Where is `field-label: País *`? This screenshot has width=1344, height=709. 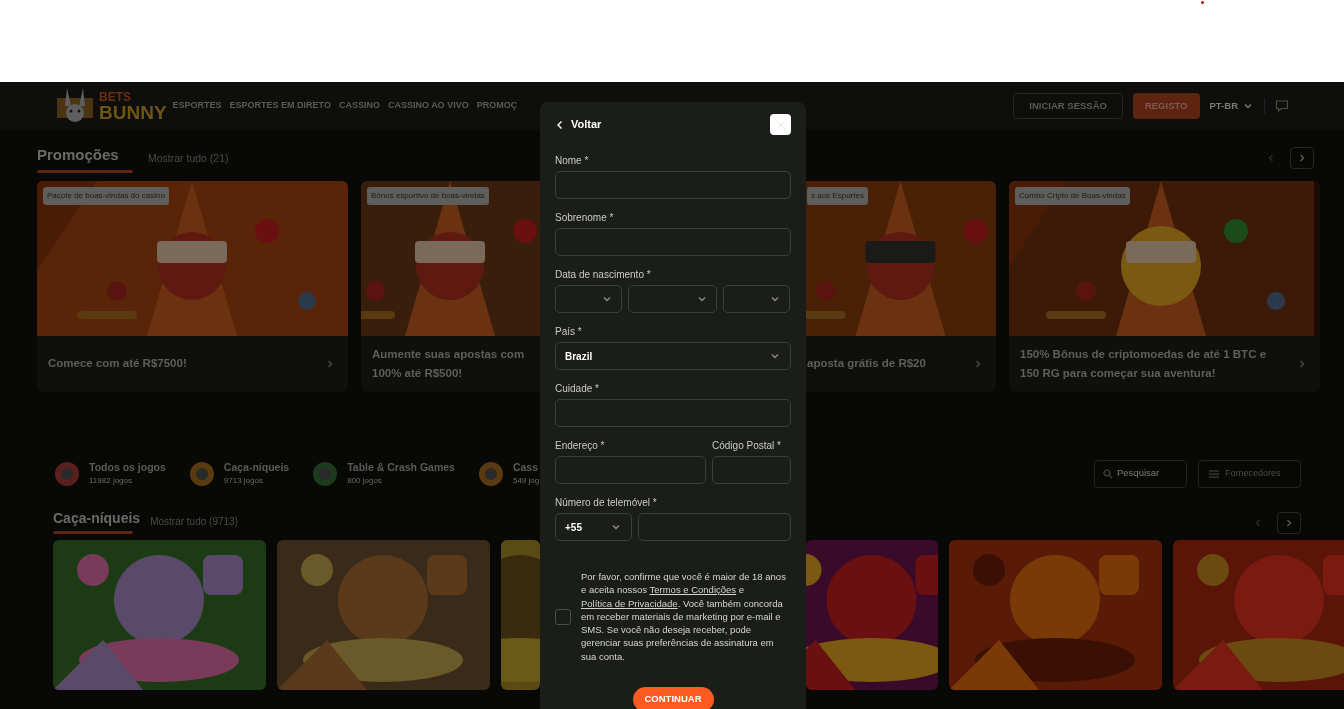 field-label: País * is located at coordinates (569, 332).